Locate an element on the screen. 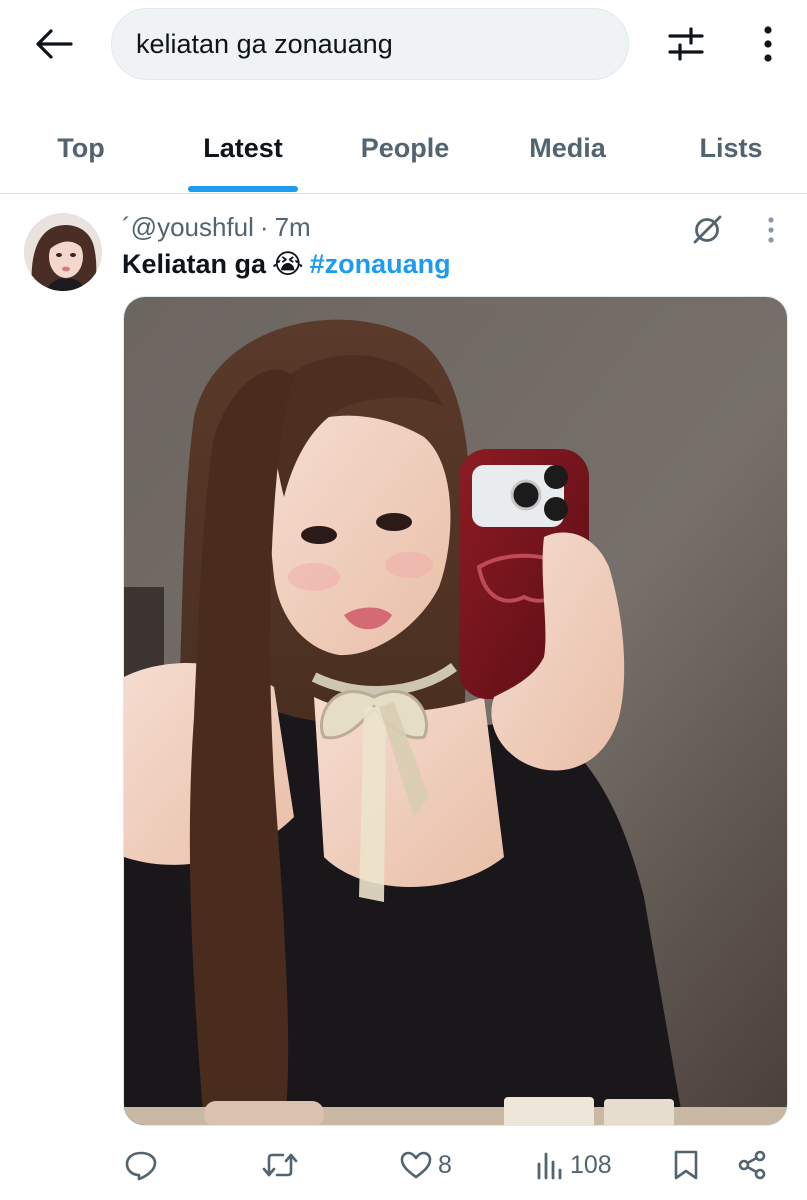 The width and height of the screenshot is (807, 1200). bar-chart-icon is located at coordinates (549, 1166).